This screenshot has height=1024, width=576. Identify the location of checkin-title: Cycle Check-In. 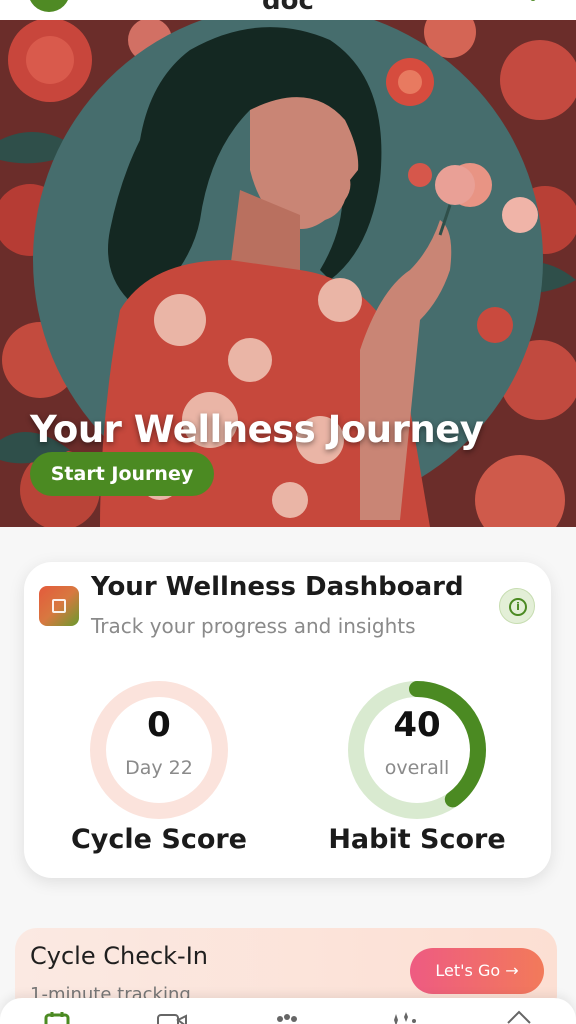
(119, 956).